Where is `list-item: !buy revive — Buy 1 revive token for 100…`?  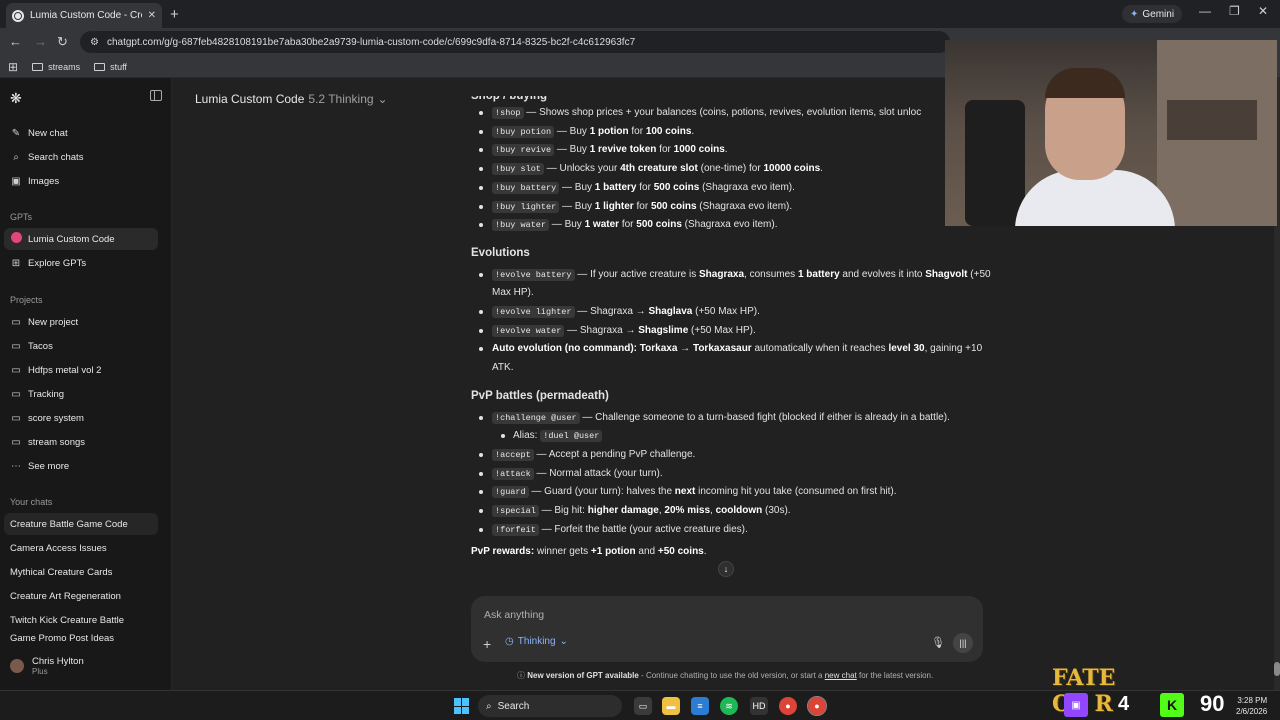 list-item: !buy revive — Buy 1 revive token for 100… is located at coordinates (731, 150).